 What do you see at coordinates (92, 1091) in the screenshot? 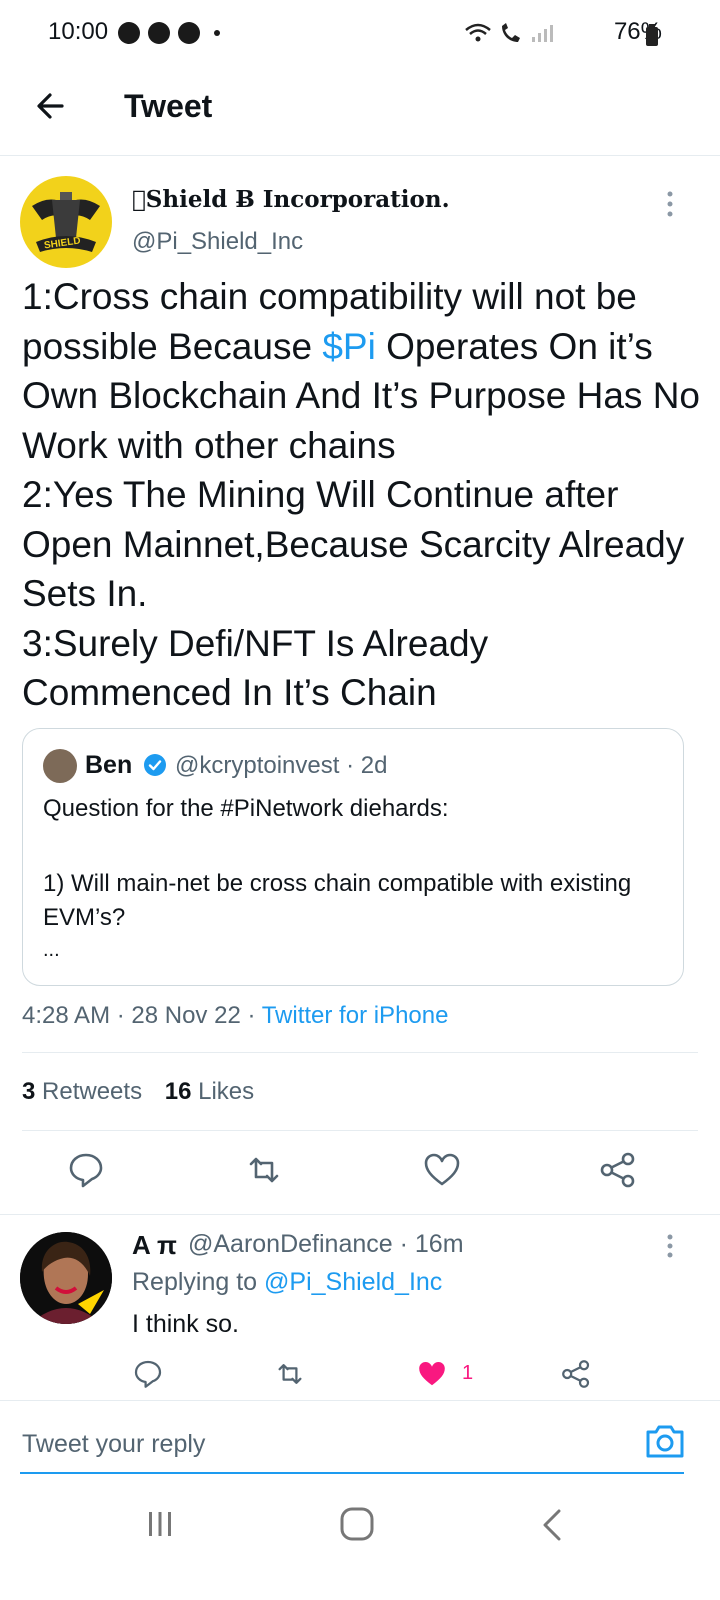
I see `retweets-label: Retweets` at bounding box center [92, 1091].